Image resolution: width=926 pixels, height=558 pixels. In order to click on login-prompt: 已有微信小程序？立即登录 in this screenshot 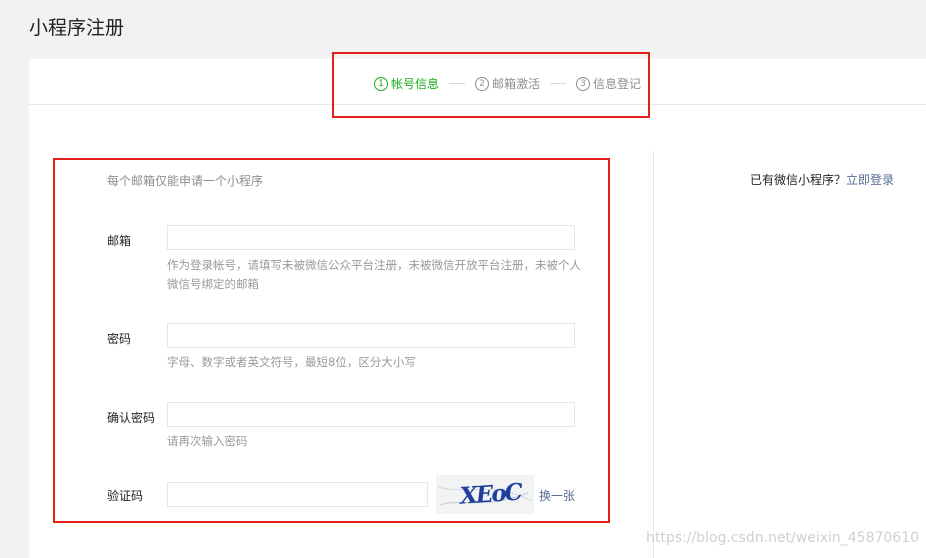, I will do `click(822, 179)`.